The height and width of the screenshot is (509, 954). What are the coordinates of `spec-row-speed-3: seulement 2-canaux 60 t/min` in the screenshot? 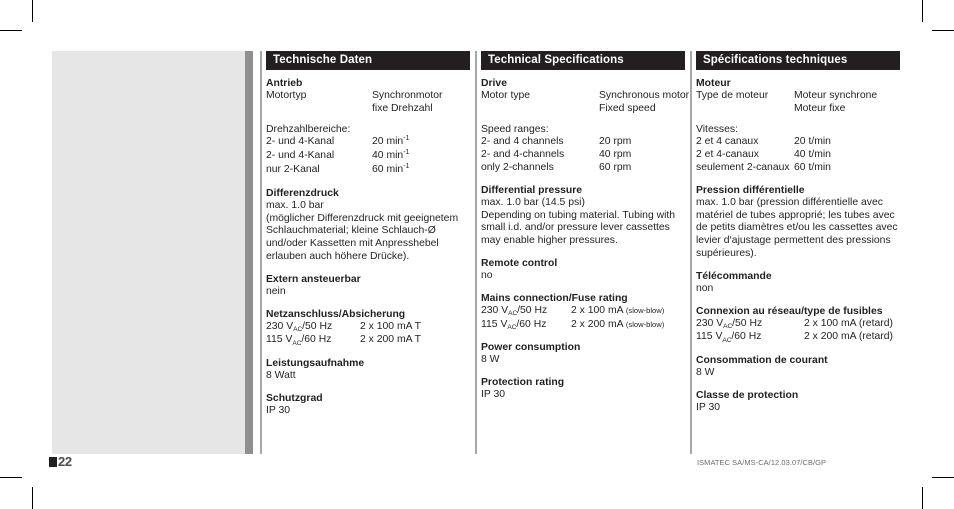 It's located at (798, 168).